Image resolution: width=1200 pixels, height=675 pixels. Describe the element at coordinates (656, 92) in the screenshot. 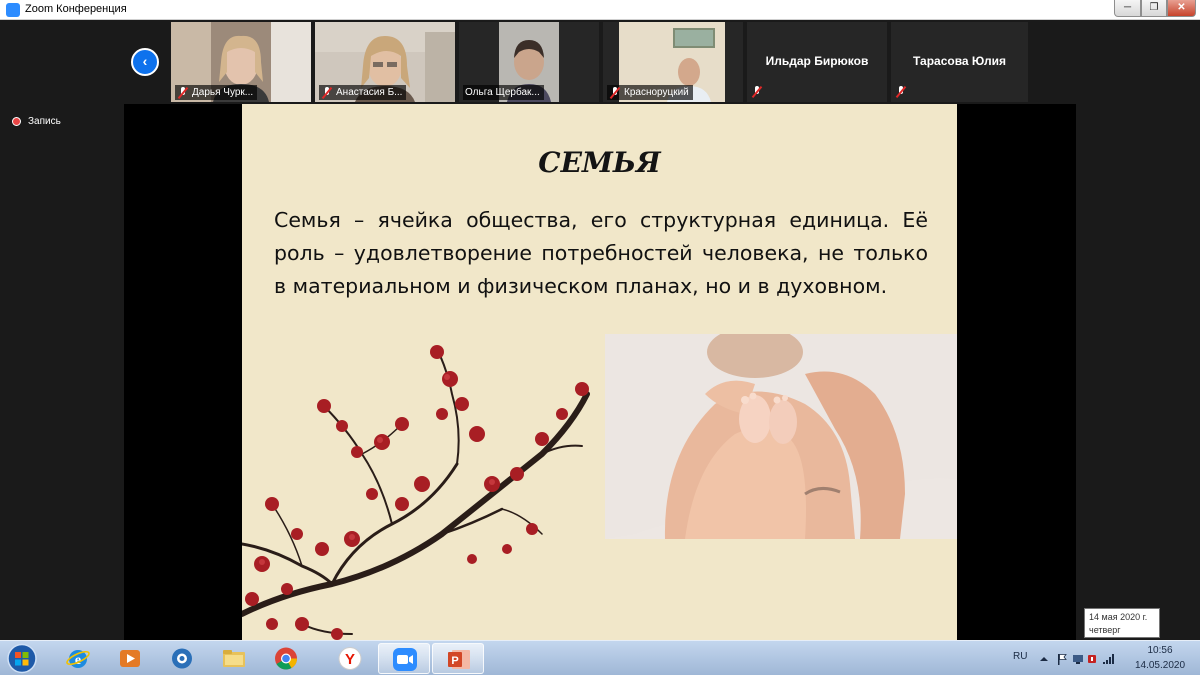

I see `participant-name: Красноруцкий` at that location.